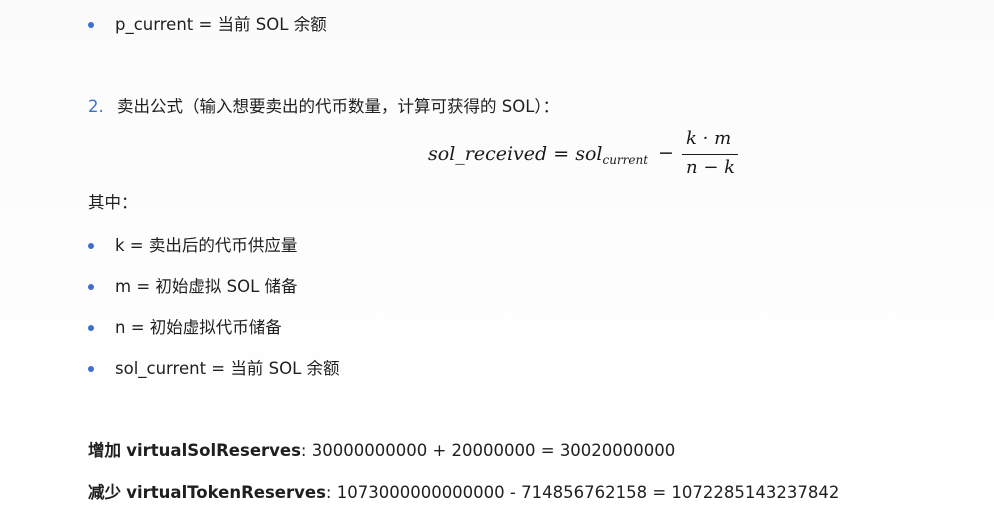 This screenshot has height=511, width=994. Describe the element at coordinates (338, 106) in the screenshot. I see `section-title: 卖出公式（输入想要卖出的代币数量，计算可获得的 SOL）：` at that location.